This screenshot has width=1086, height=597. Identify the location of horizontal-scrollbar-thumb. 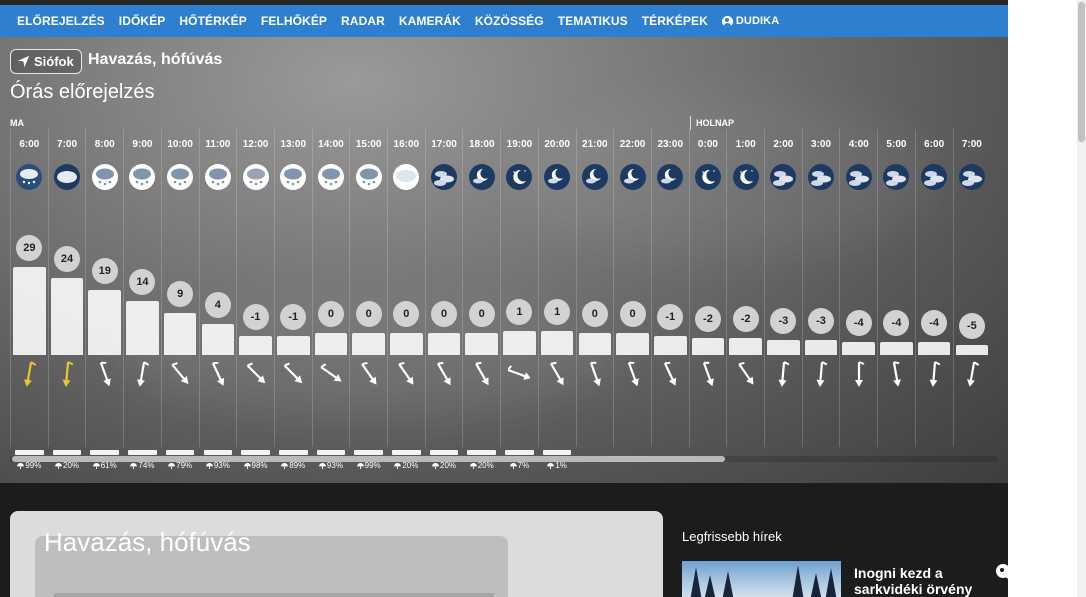
(368, 459).